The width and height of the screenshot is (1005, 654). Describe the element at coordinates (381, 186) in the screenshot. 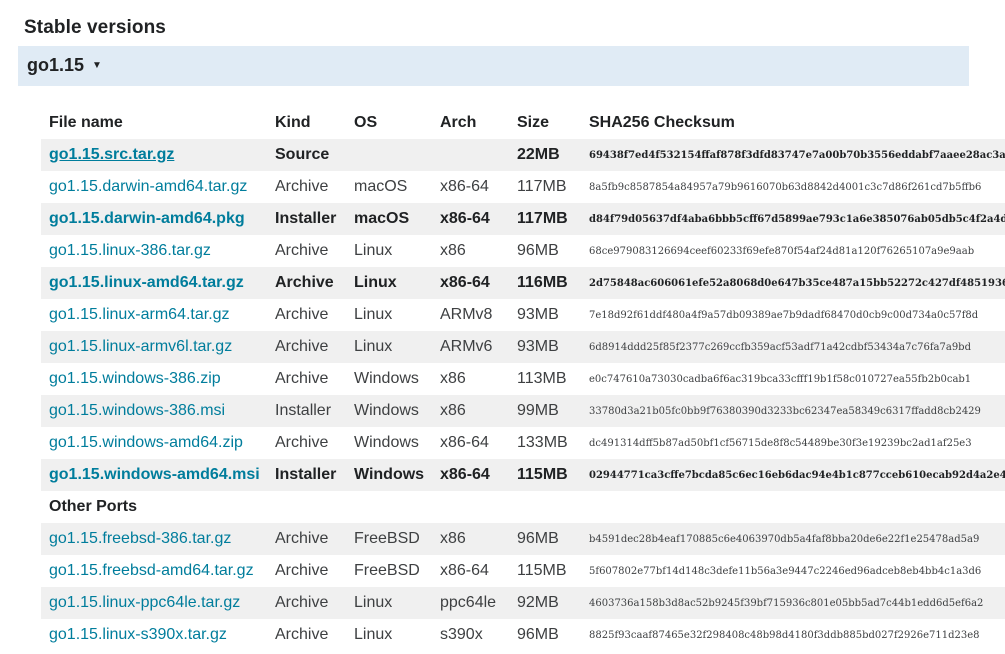

I see `os-cell: macOS` at that location.